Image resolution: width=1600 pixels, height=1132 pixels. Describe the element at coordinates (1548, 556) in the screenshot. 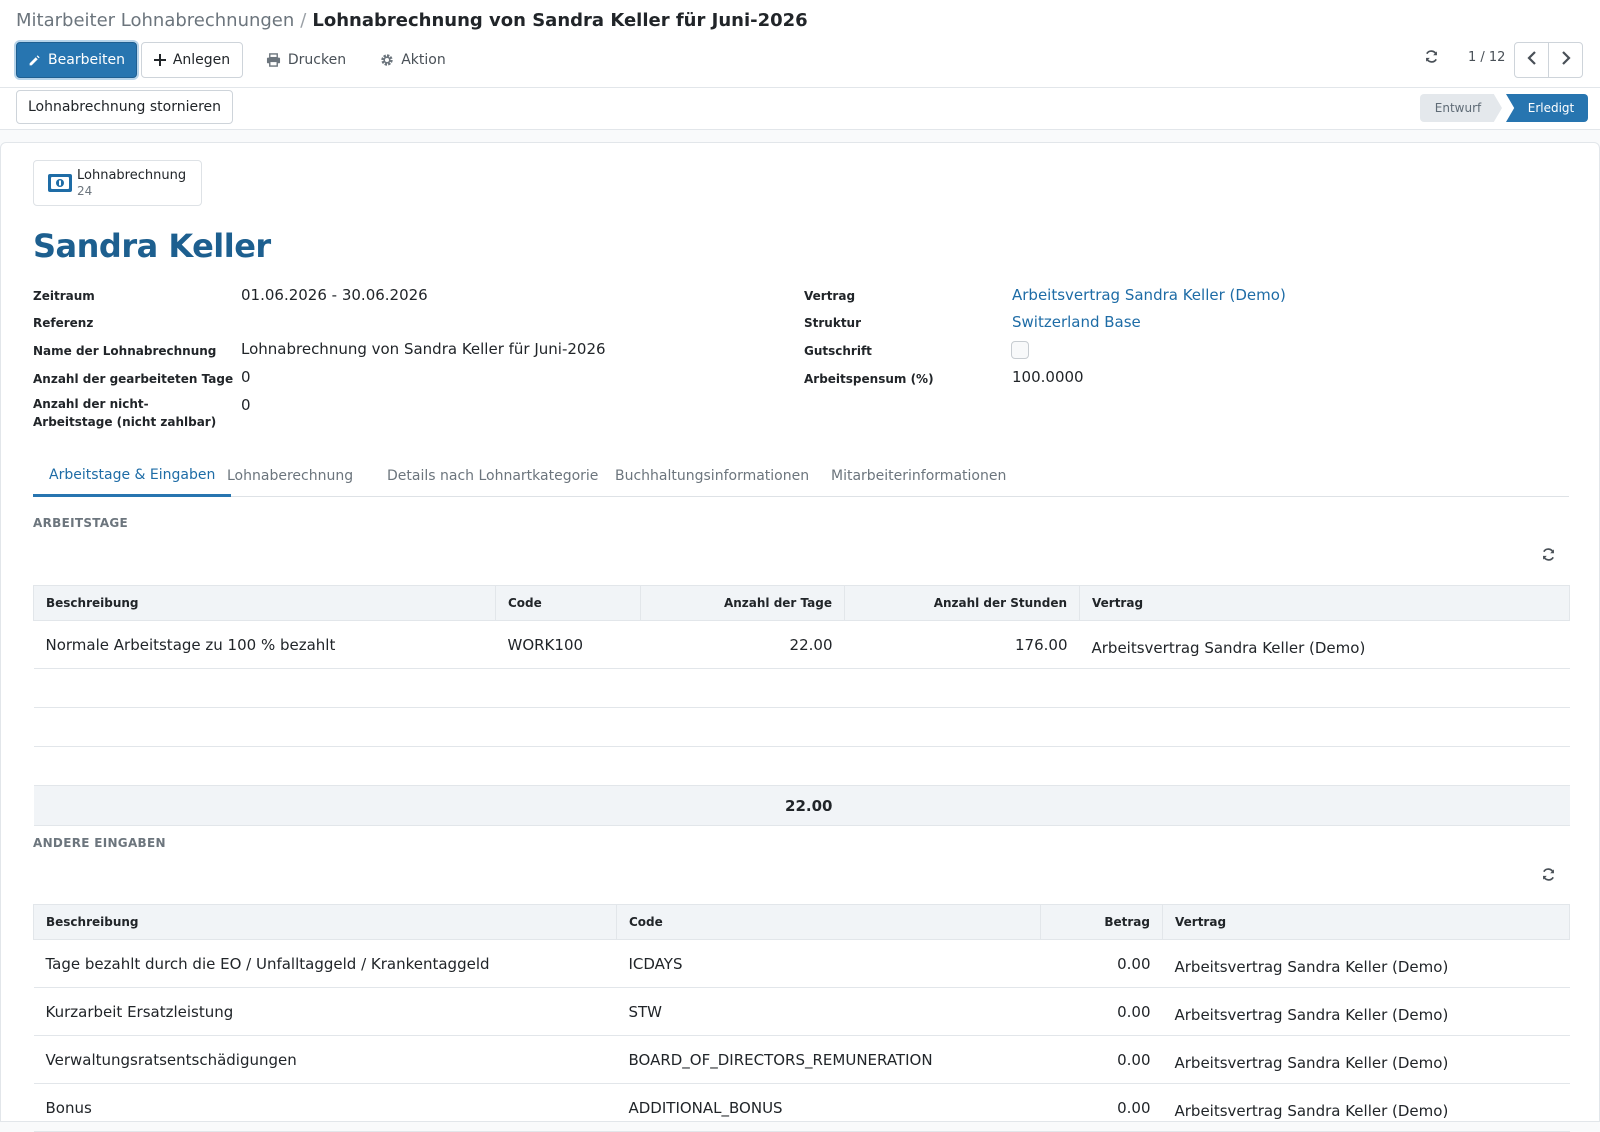

I see `worked-days-reload-icon` at that location.